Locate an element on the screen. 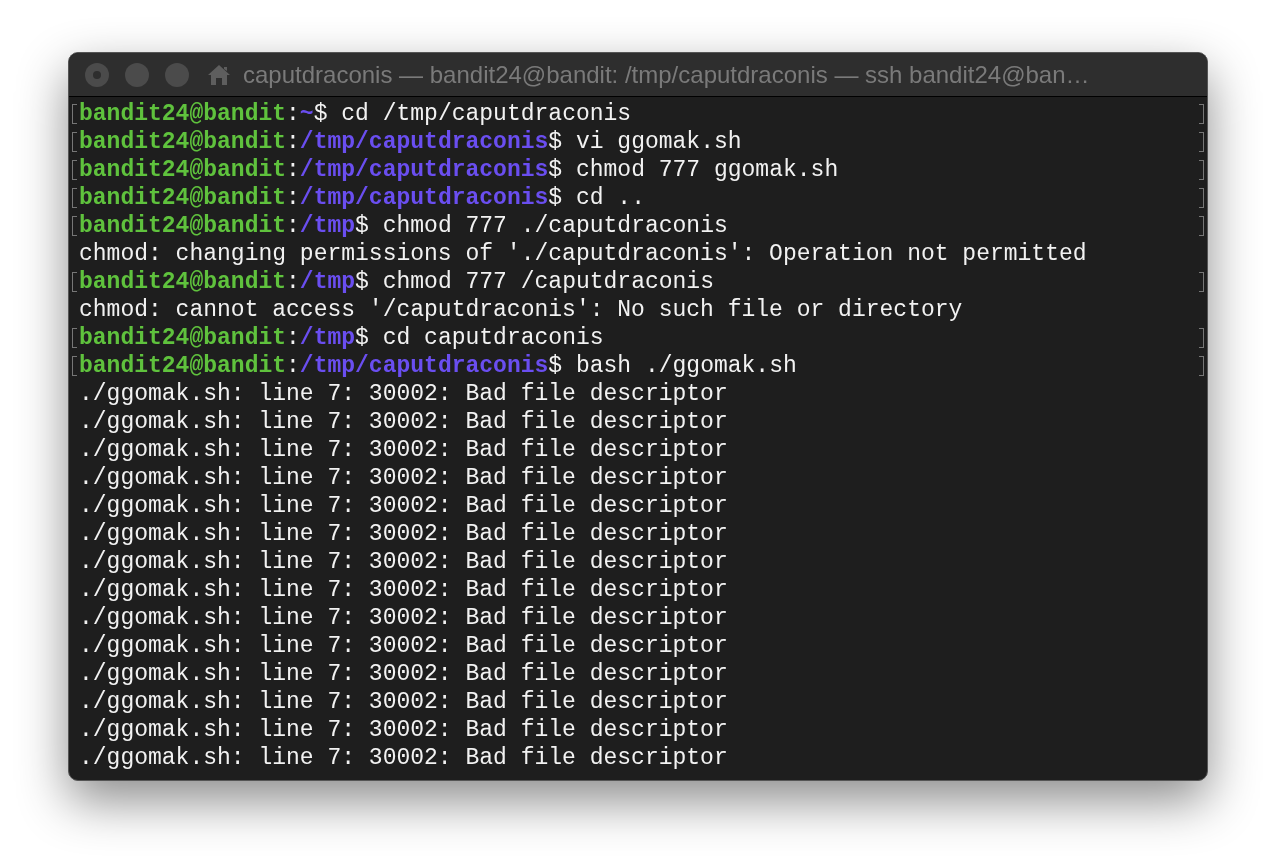  minimize-button is located at coordinates (137, 74).